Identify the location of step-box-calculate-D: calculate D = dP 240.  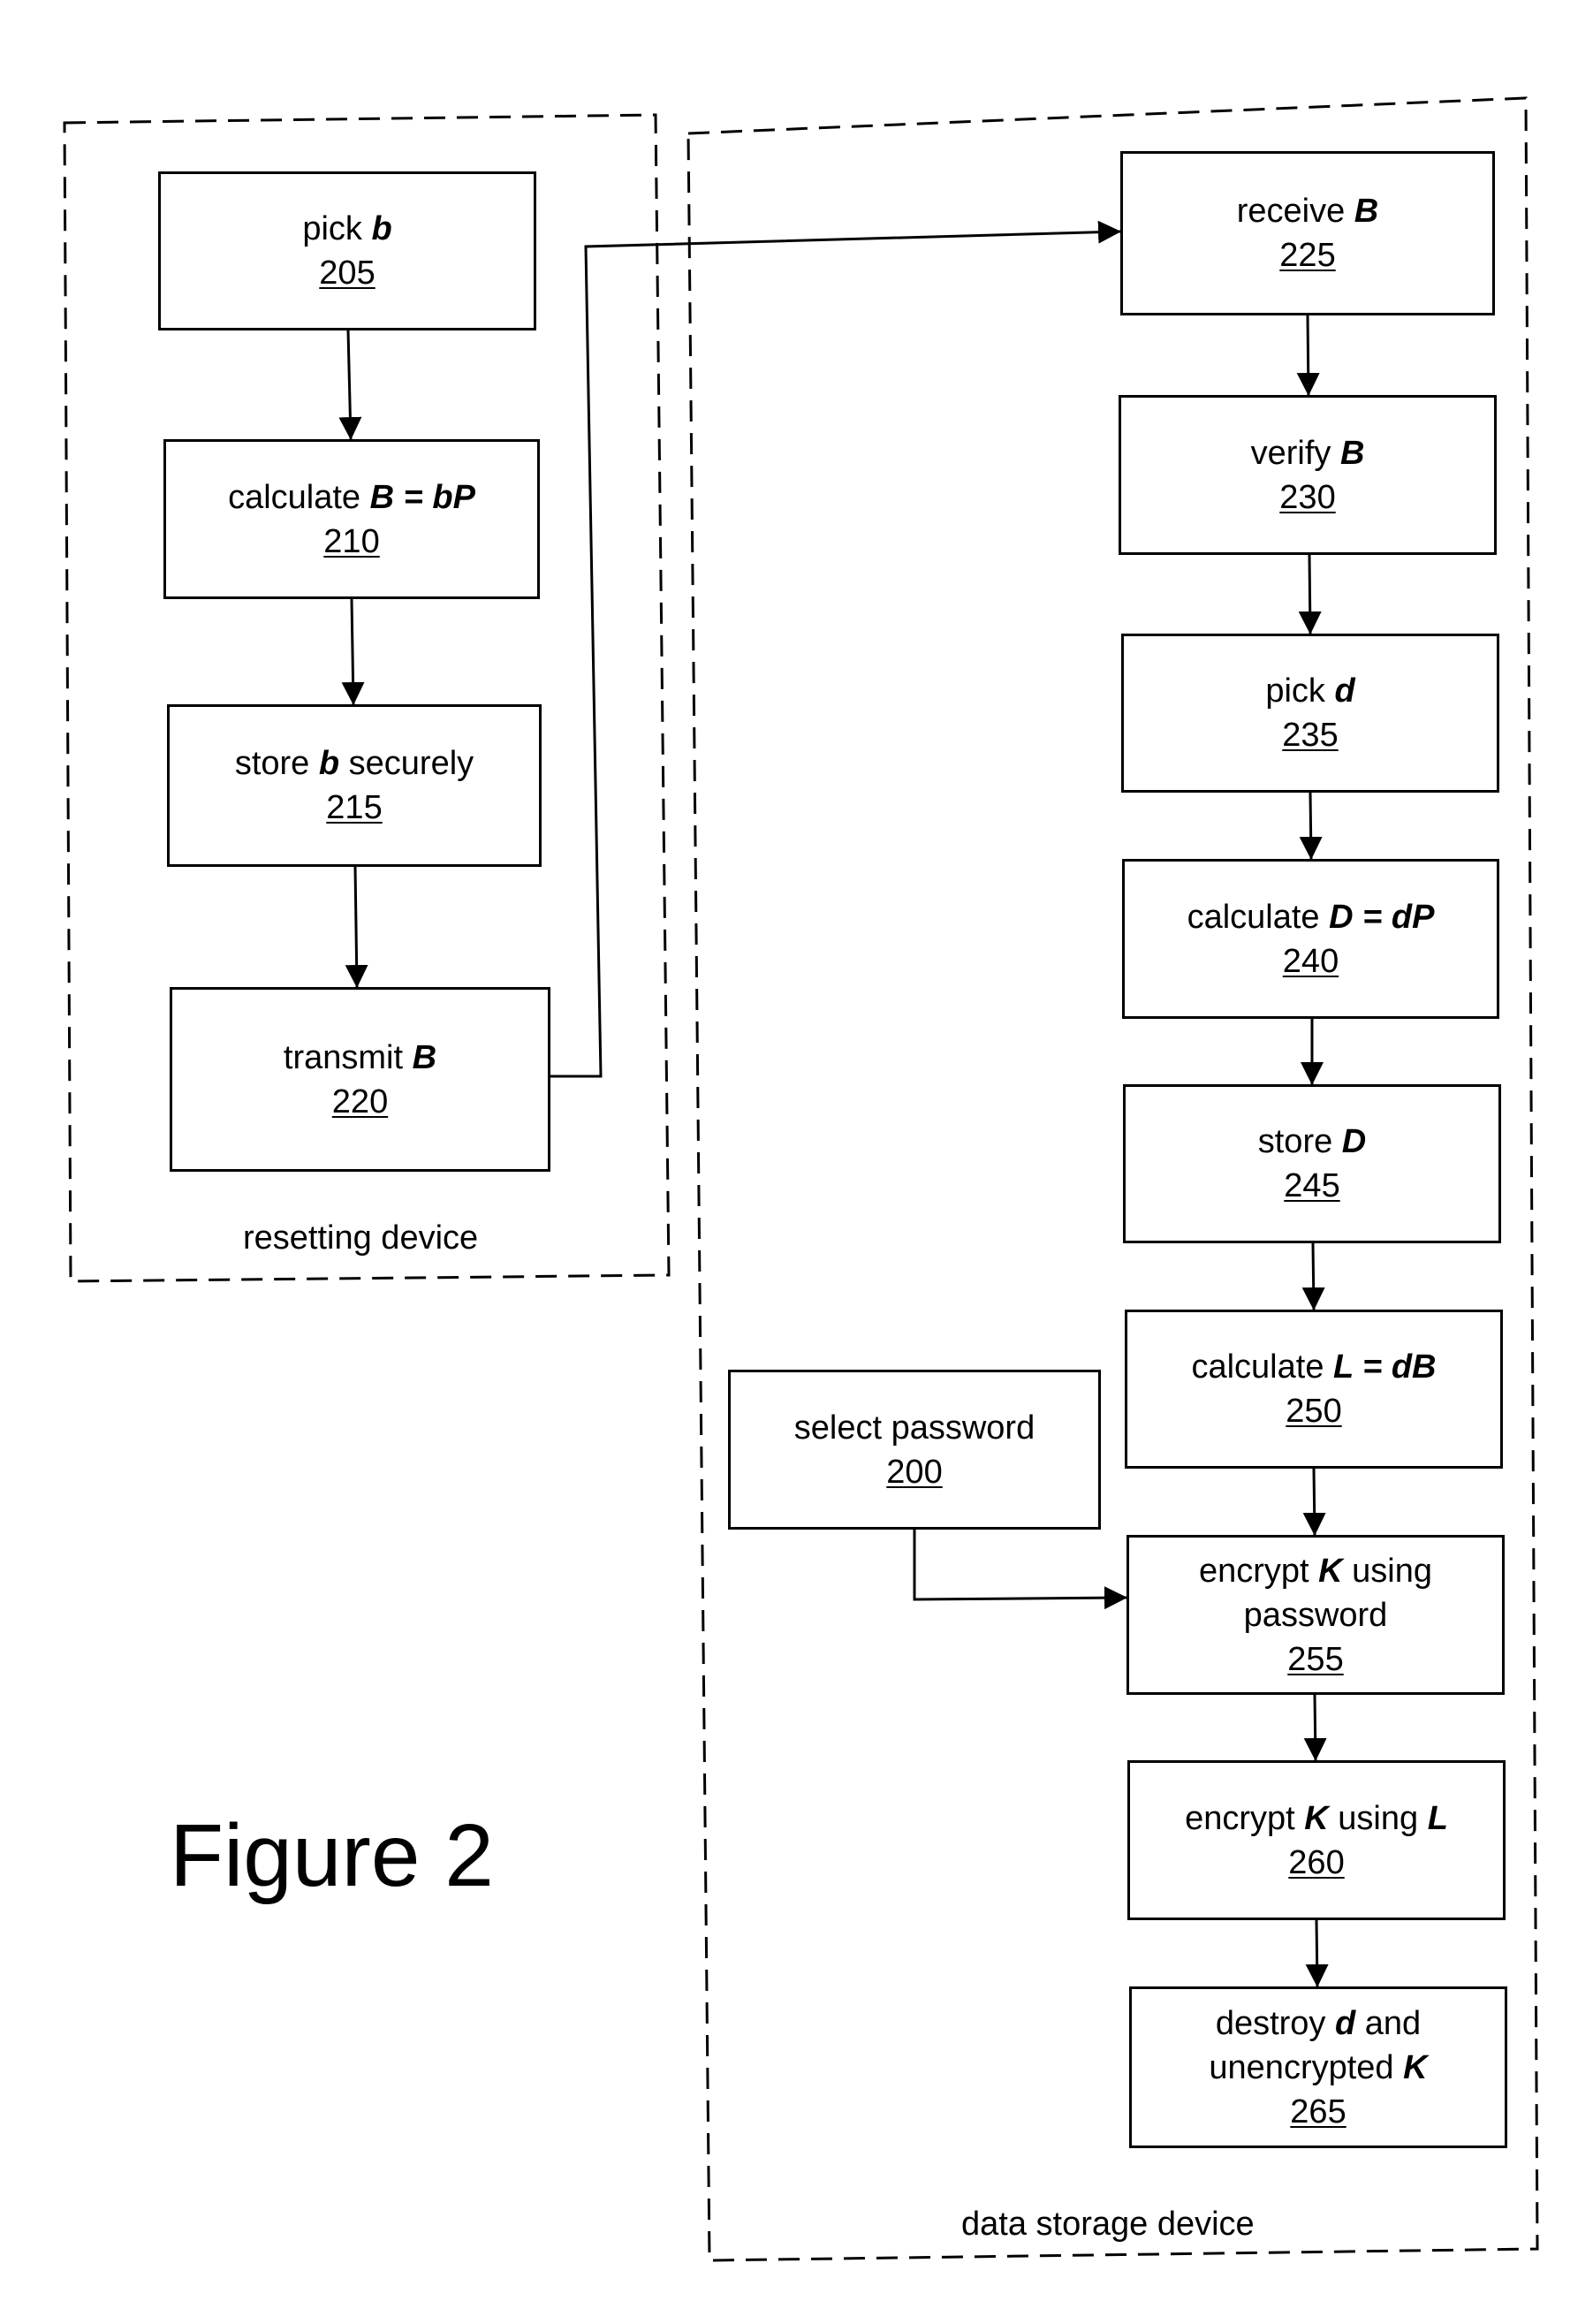
(1310, 939).